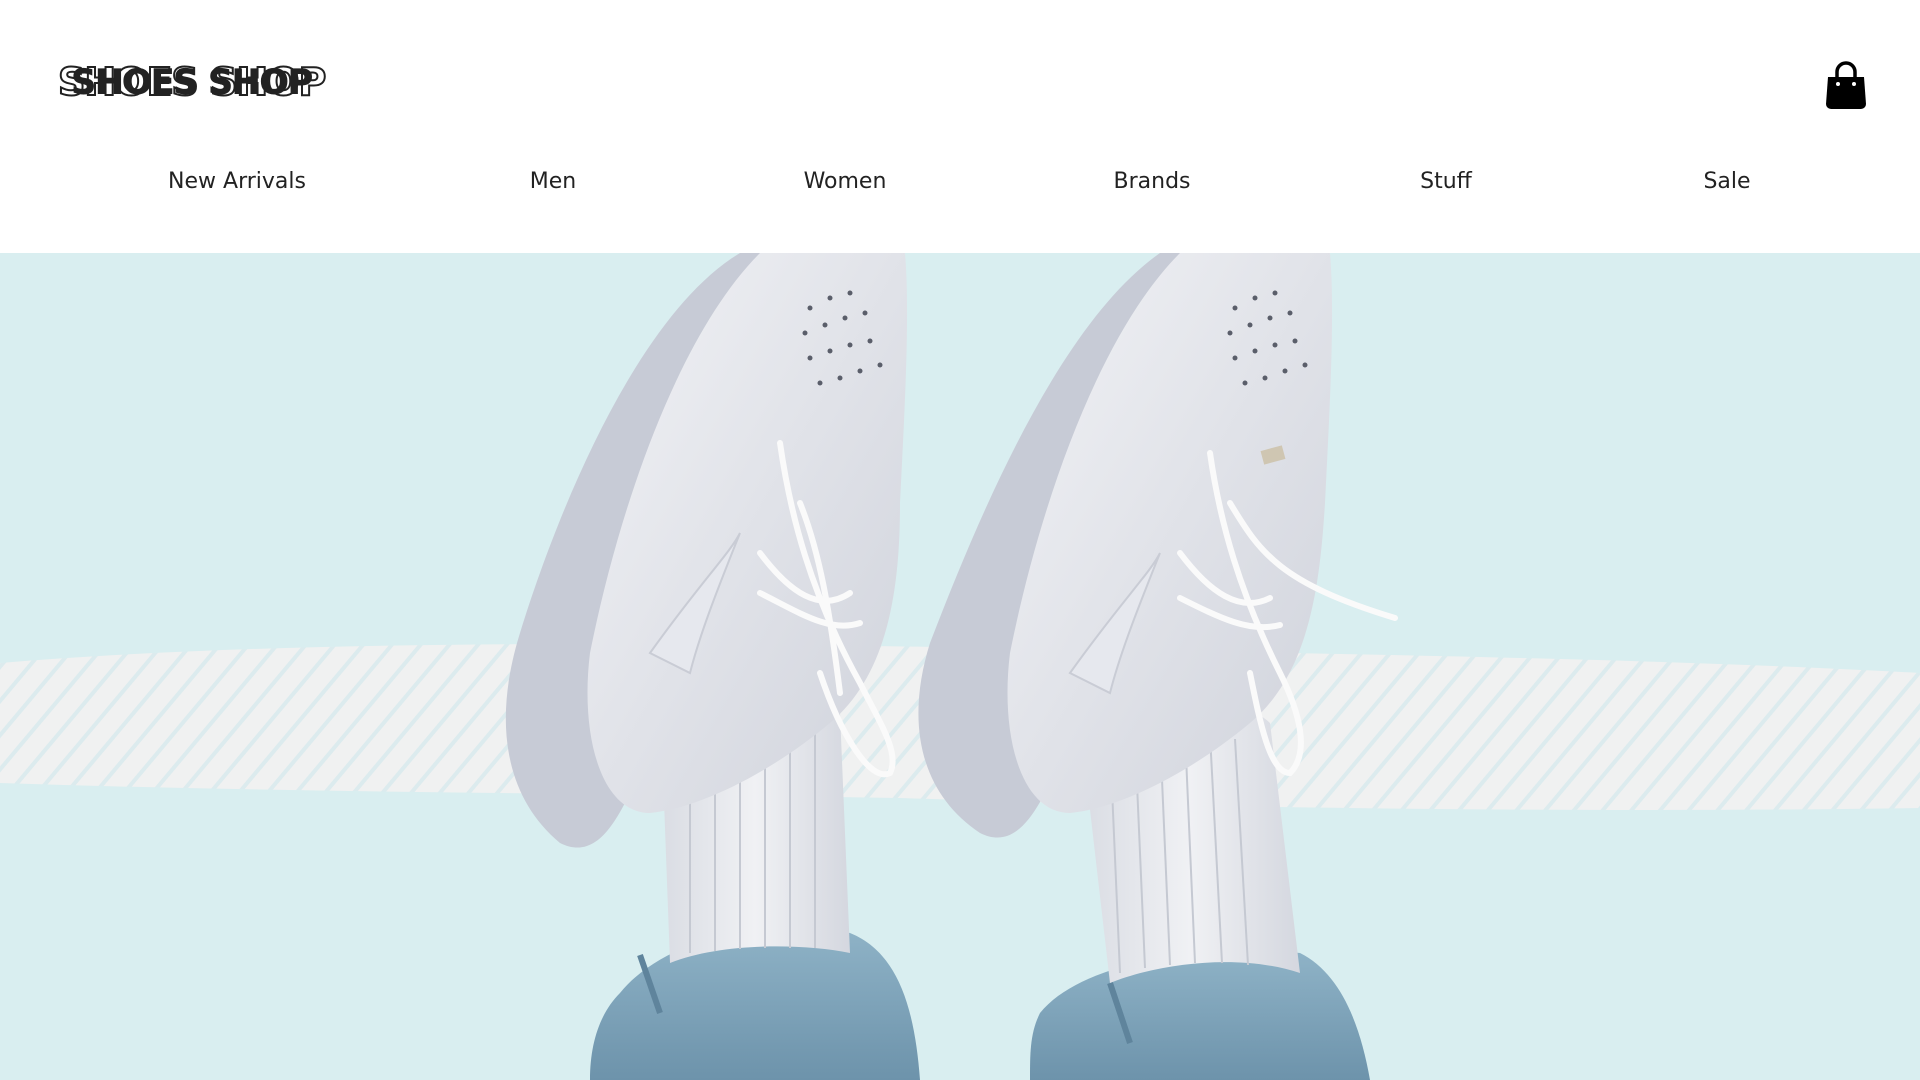 The width and height of the screenshot is (1920, 1080). What do you see at coordinates (237, 182) in the screenshot?
I see `nav-item-new-arrivals: New Arrivals` at bounding box center [237, 182].